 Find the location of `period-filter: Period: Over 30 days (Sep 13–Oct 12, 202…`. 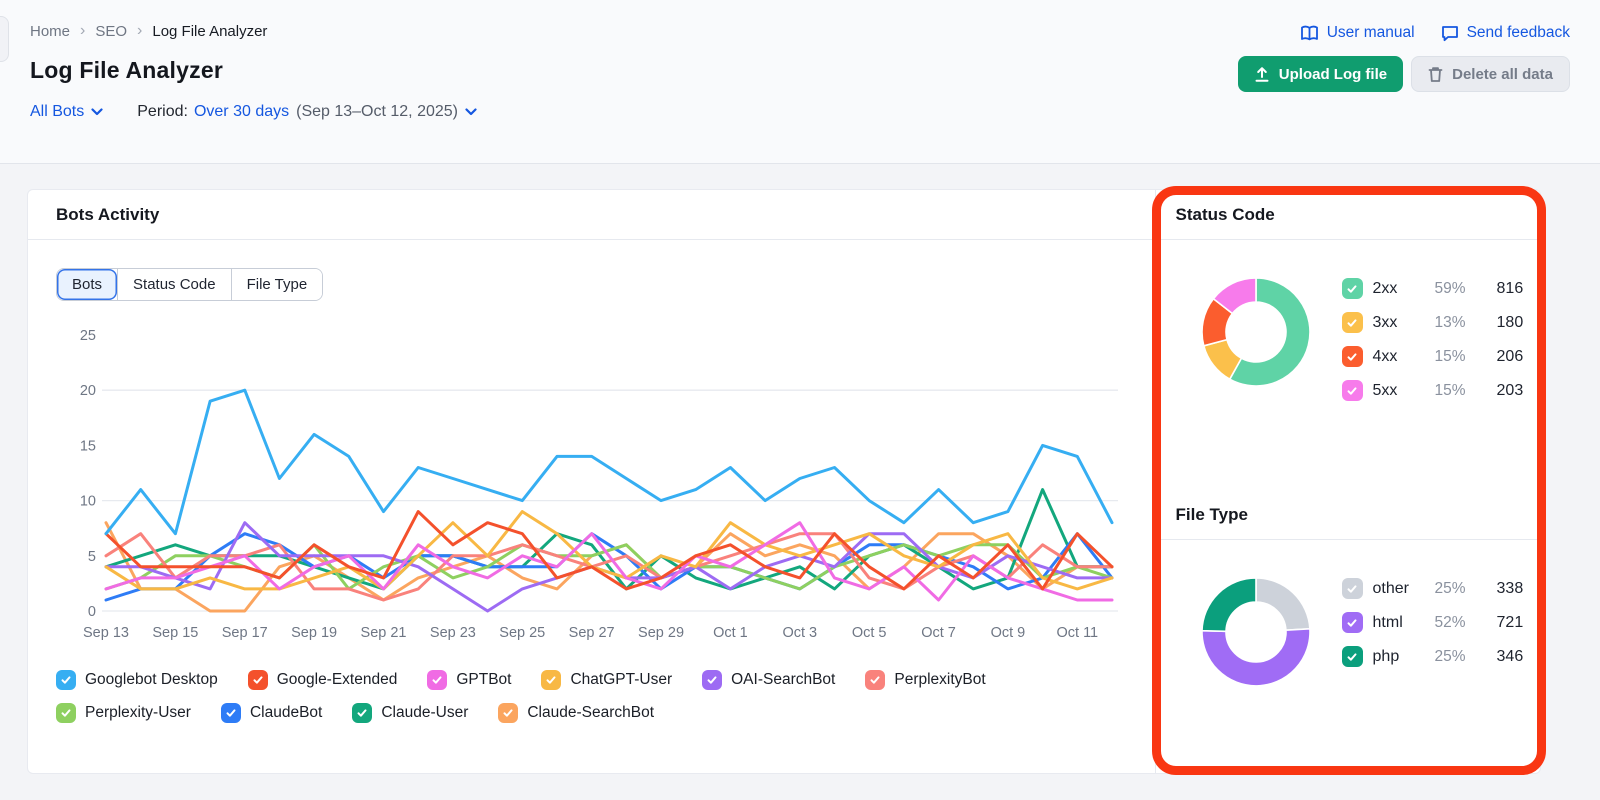

period-filter: Period: Over 30 days (Sep 13–Oct 12, 202… is located at coordinates (307, 112).